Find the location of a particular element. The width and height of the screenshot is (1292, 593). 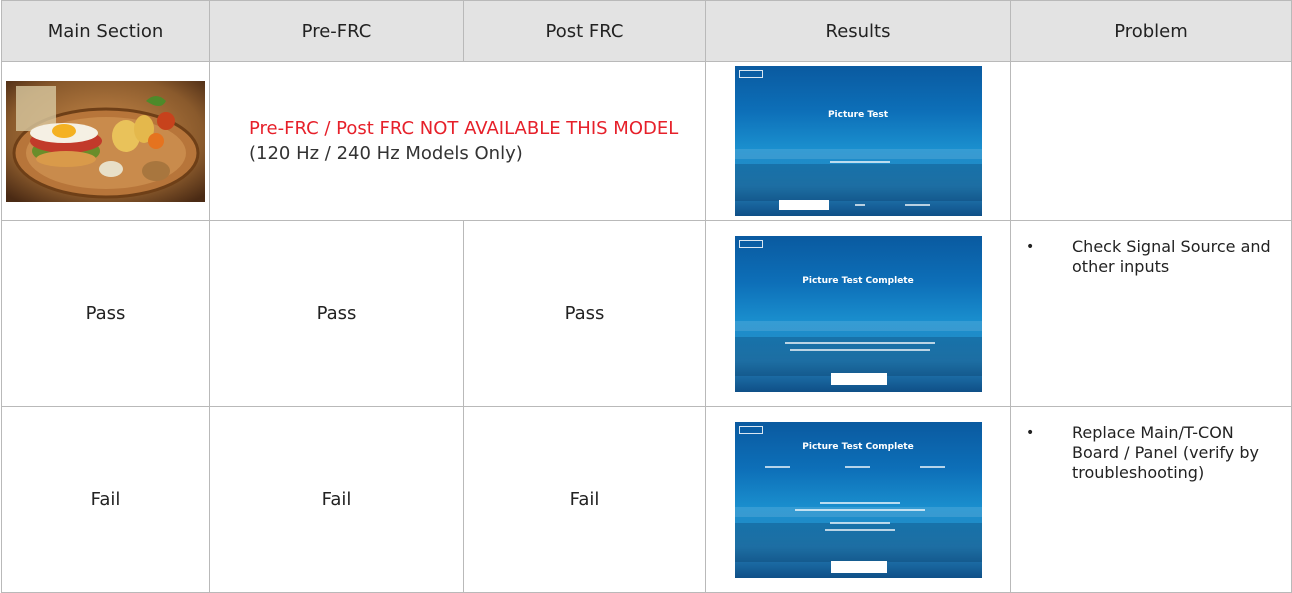

problem-bullet: • Check Signal Source and other inputs is located at coordinates (1153, 257).